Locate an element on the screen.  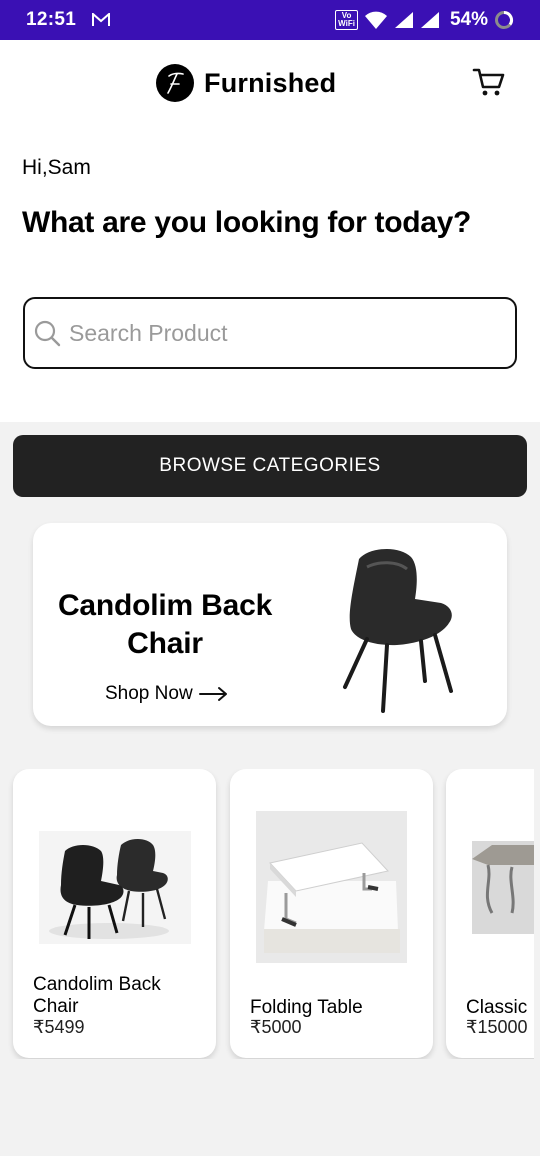
product-image-chairs is located at coordinates (115, 887).